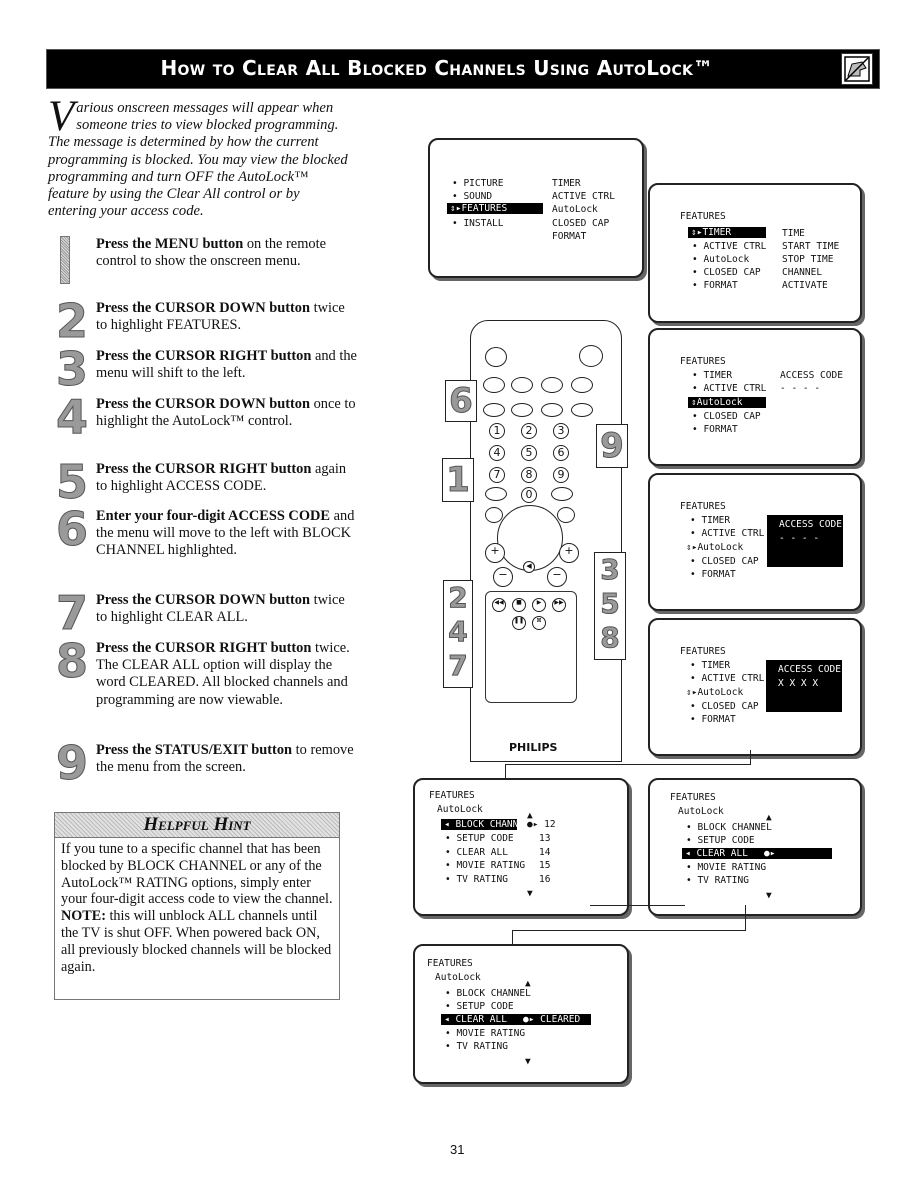  What do you see at coordinates (461, 401) in the screenshot?
I see `callout-step: 6` at bounding box center [461, 401].